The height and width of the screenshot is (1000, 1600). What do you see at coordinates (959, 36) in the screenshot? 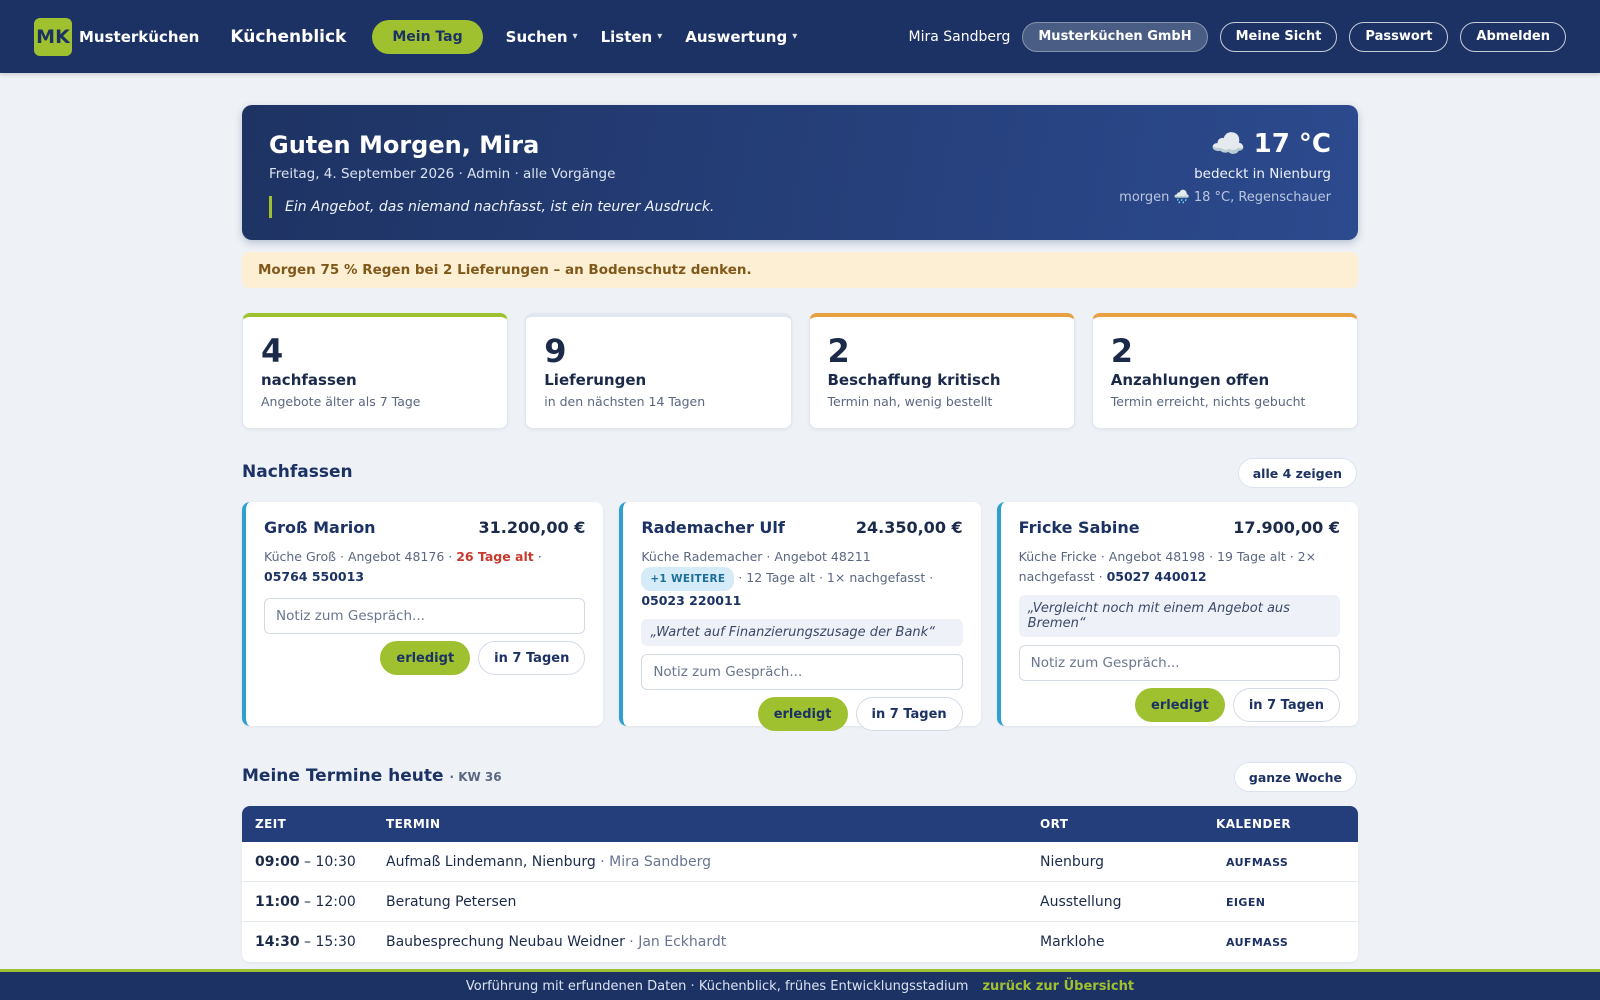
I see `user-name: Mira Sandberg` at bounding box center [959, 36].